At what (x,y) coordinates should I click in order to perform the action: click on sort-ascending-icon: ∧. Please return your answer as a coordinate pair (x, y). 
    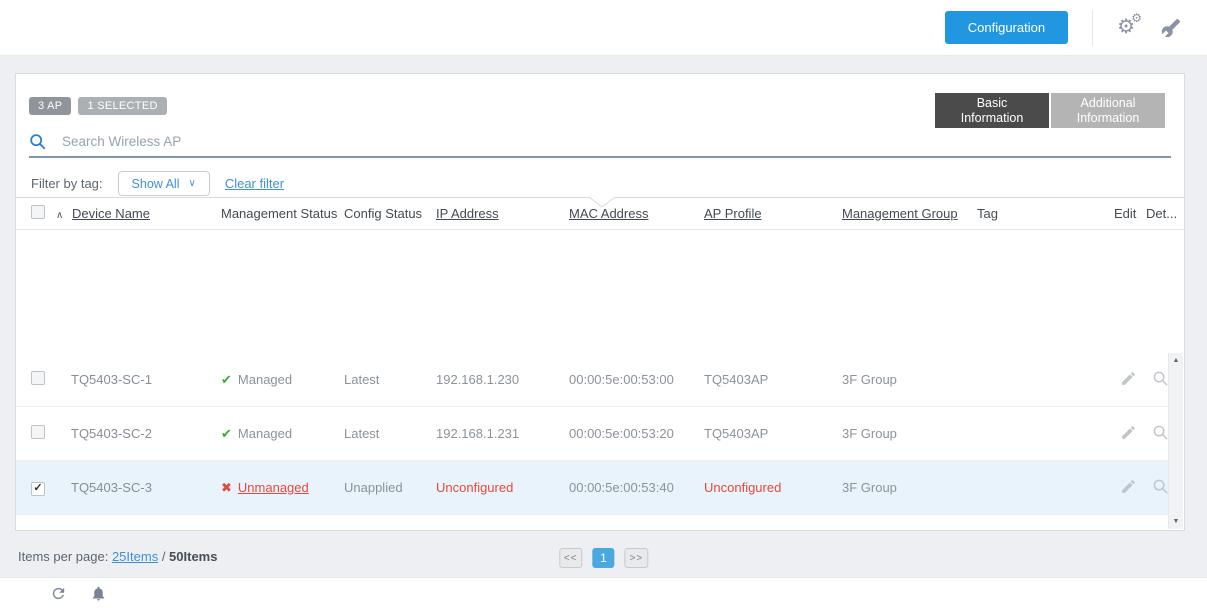
    Looking at the image, I should click on (59, 215).